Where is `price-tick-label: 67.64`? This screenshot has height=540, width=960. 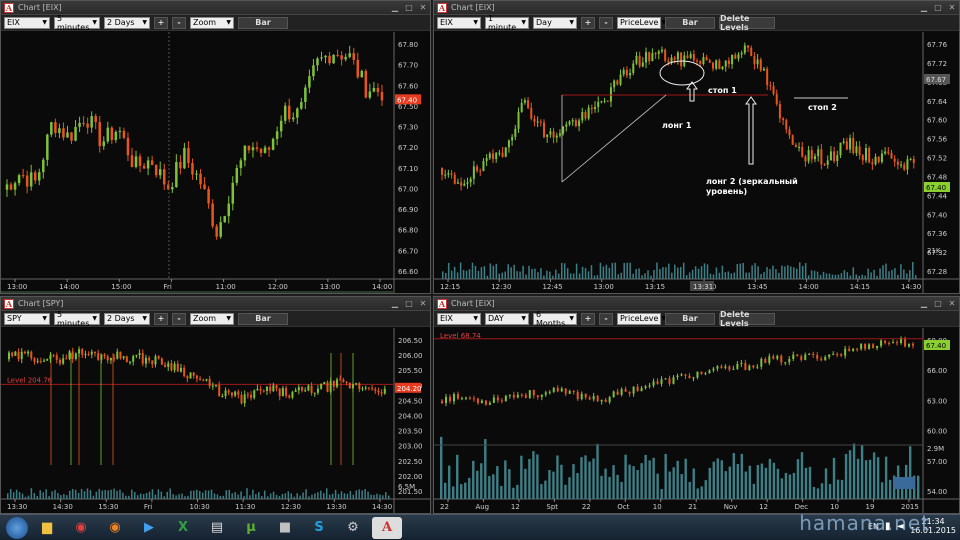
price-tick-label: 67.64 is located at coordinates (937, 102).